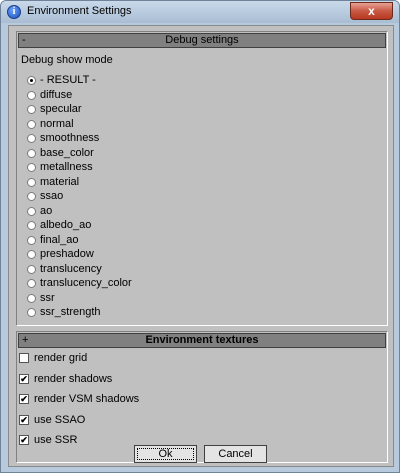 Image resolution: width=400 pixels, height=473 pixels. What do you see at coordinates (235, 454) in the screenshot?
I see `cancel-button: Cancel` at bounding box center [235, 454].